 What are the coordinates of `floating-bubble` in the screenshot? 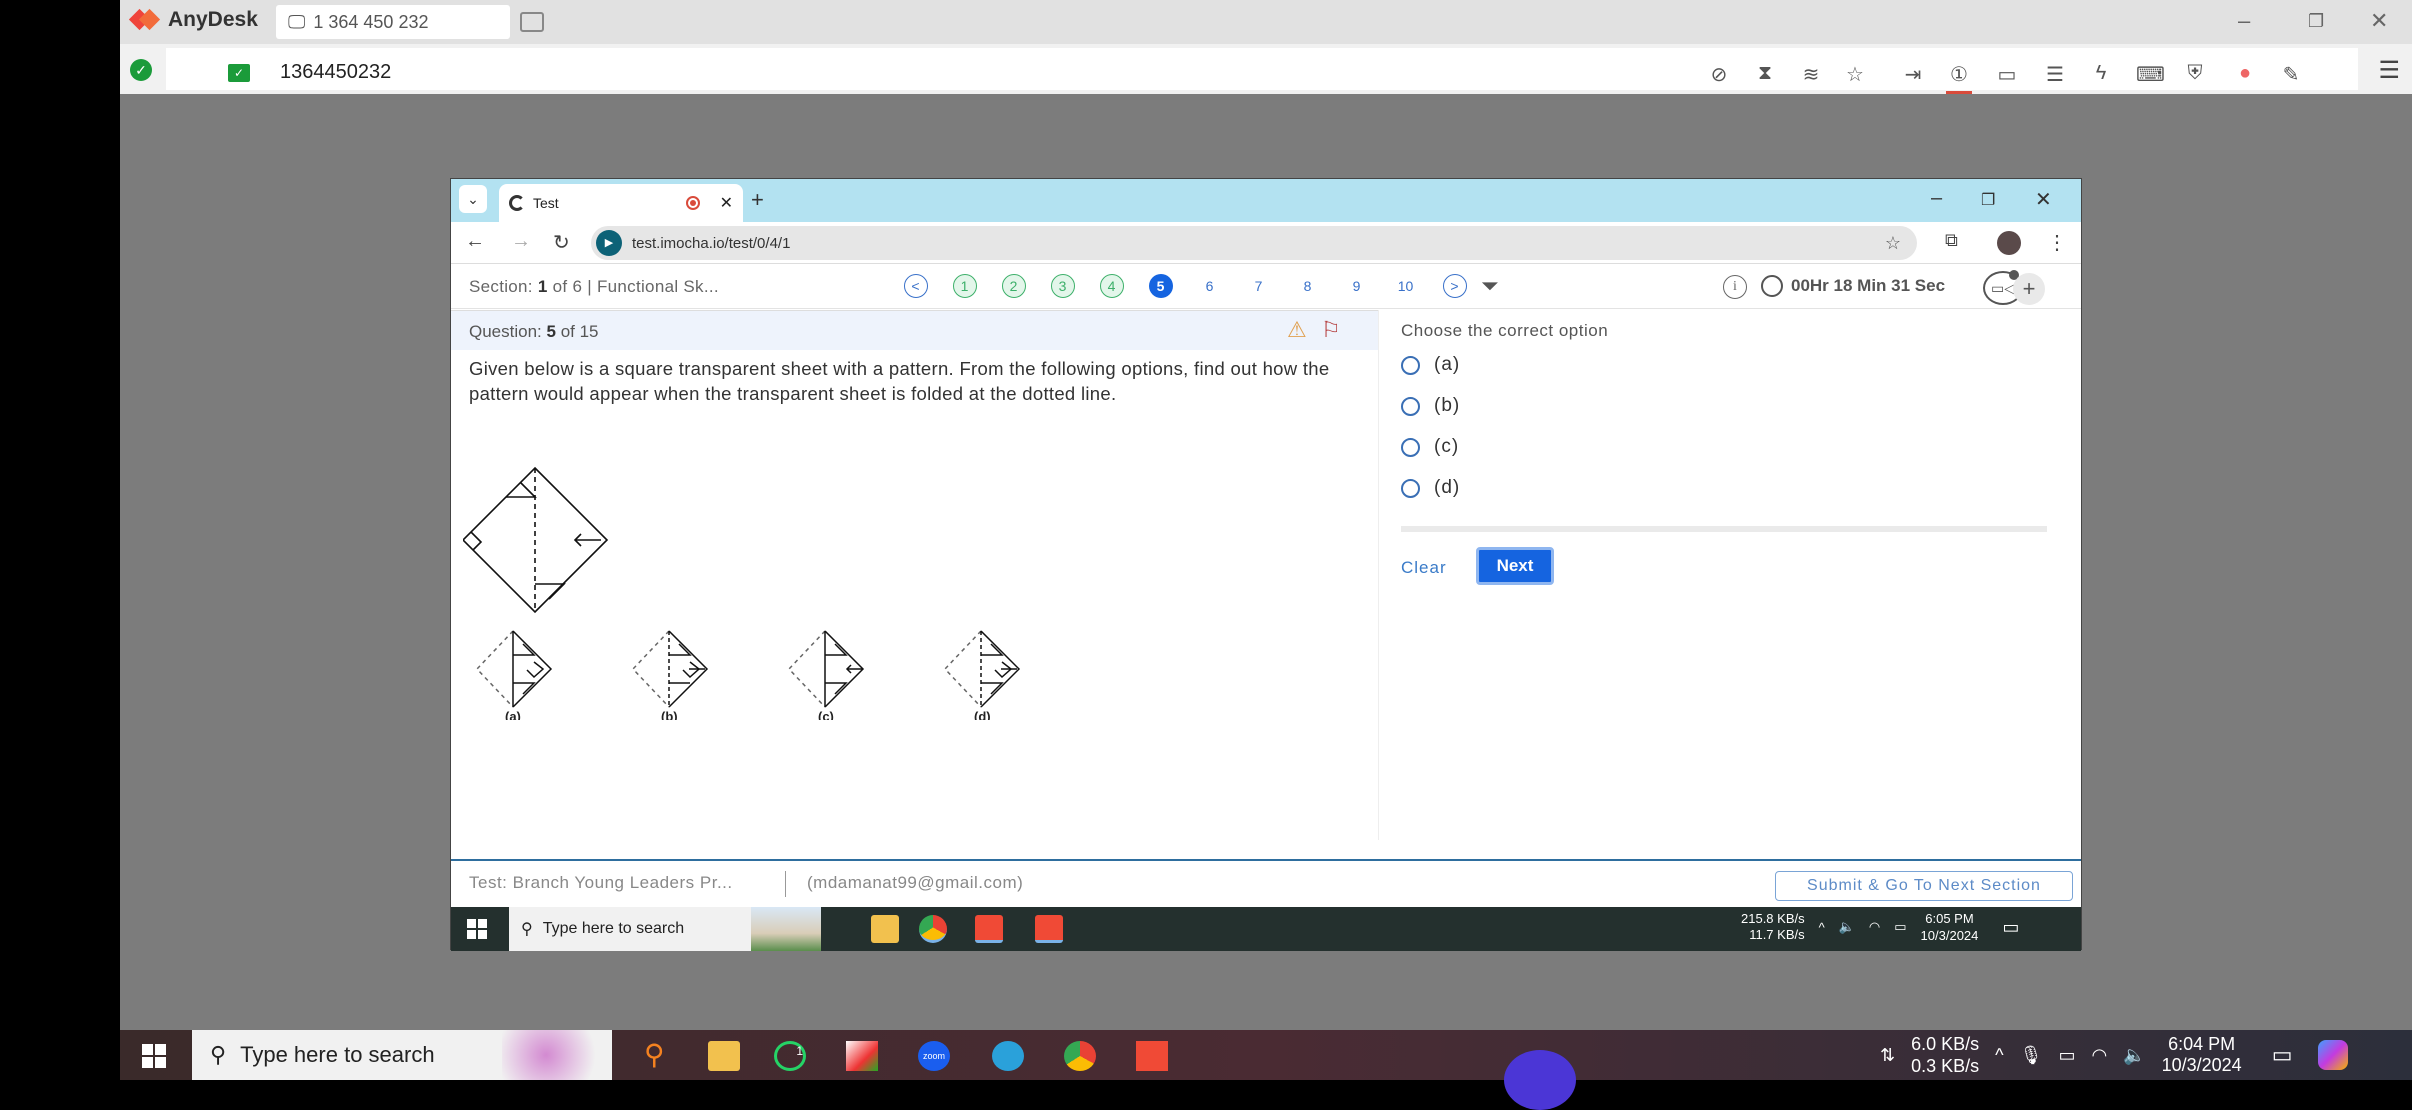 It's located at (1540, 1080).